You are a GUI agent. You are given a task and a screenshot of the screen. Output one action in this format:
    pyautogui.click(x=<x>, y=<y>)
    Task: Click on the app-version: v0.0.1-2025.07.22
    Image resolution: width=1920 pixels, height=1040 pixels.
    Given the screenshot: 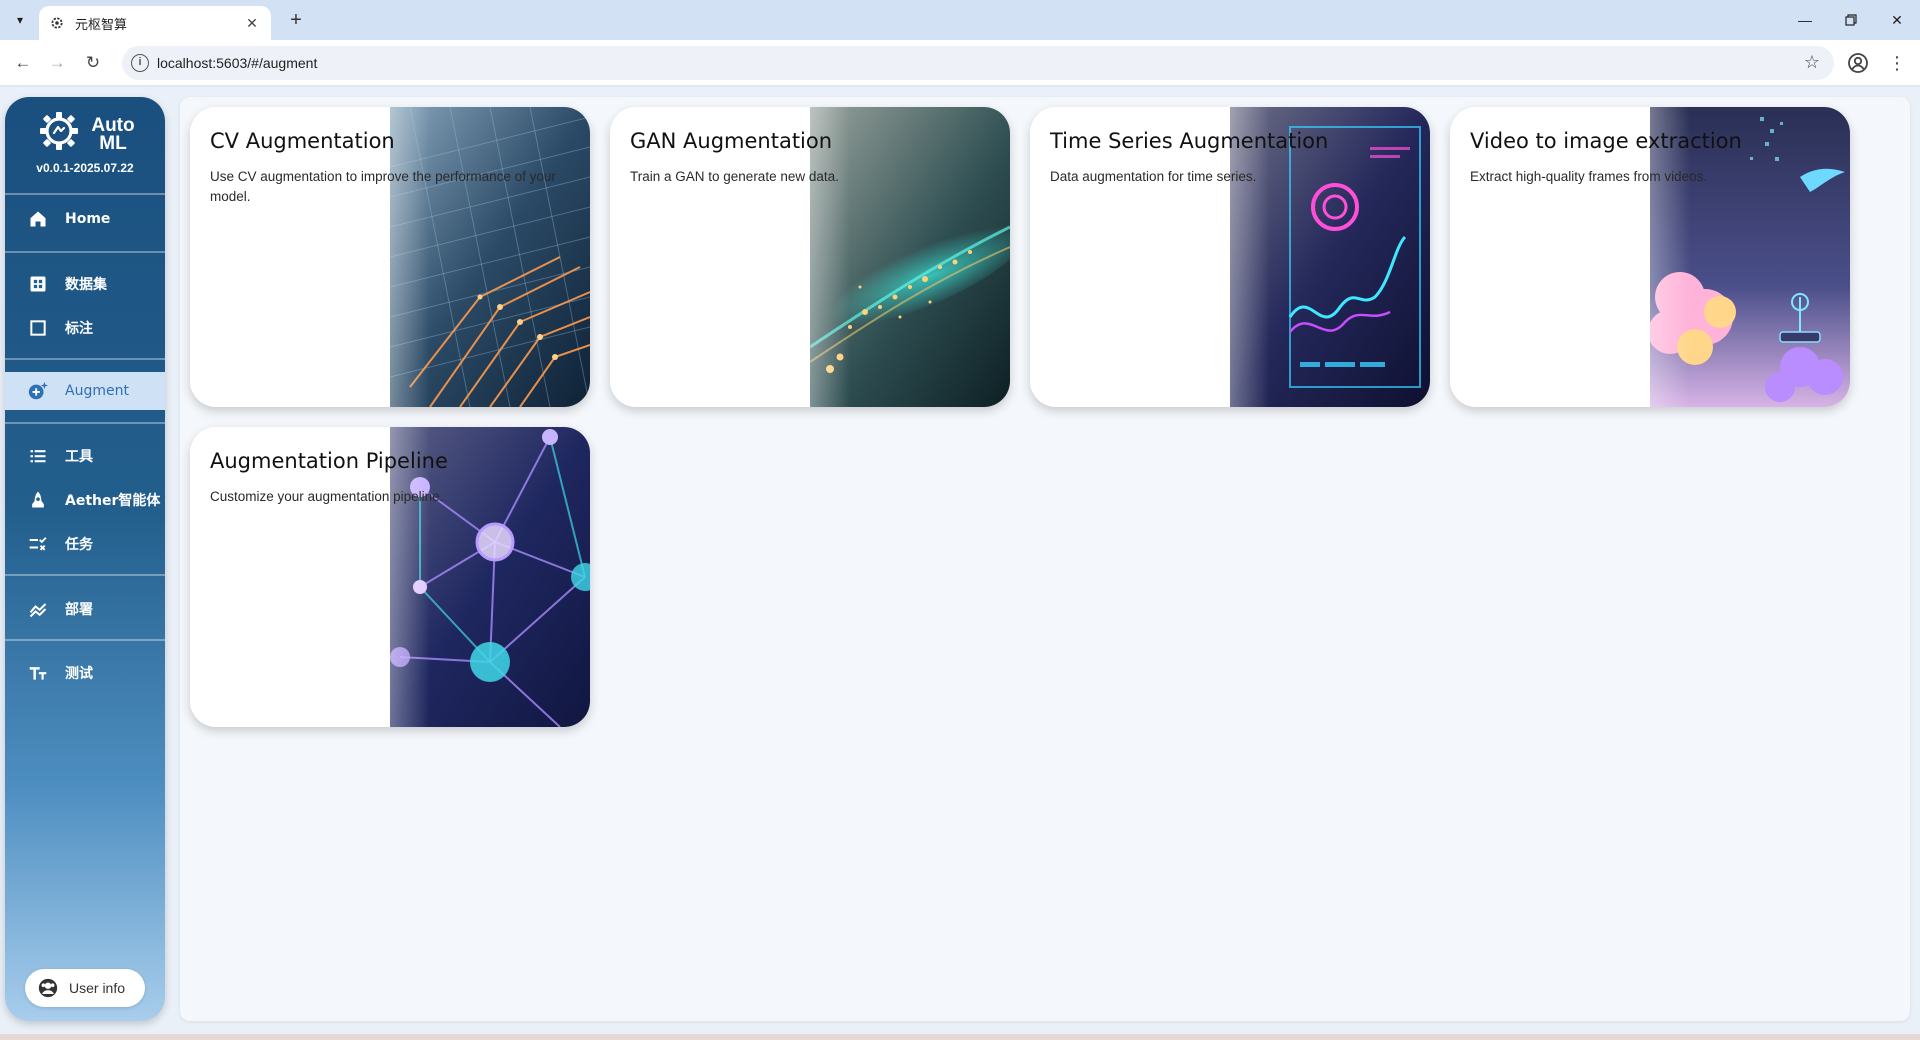 What is the action you would take?
    pyautogui.click(x=85, y=168)
    